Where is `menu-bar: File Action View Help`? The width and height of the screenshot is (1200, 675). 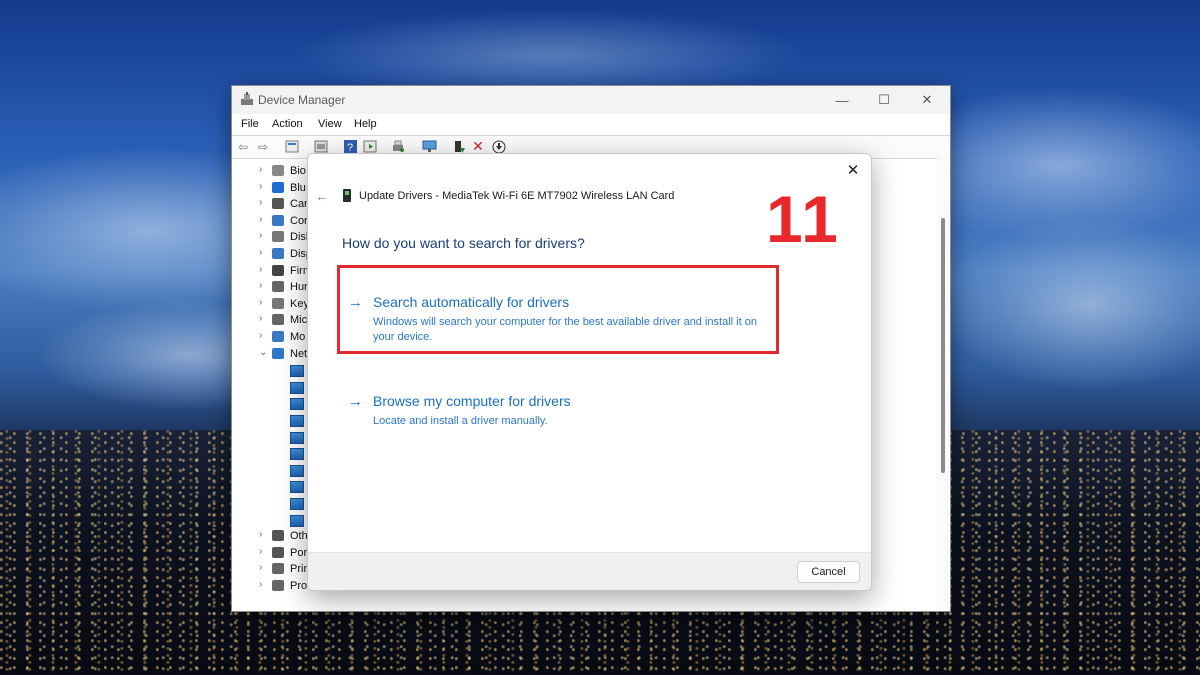
menu-bar: File Action View Help is located at coordinates (591, 124).